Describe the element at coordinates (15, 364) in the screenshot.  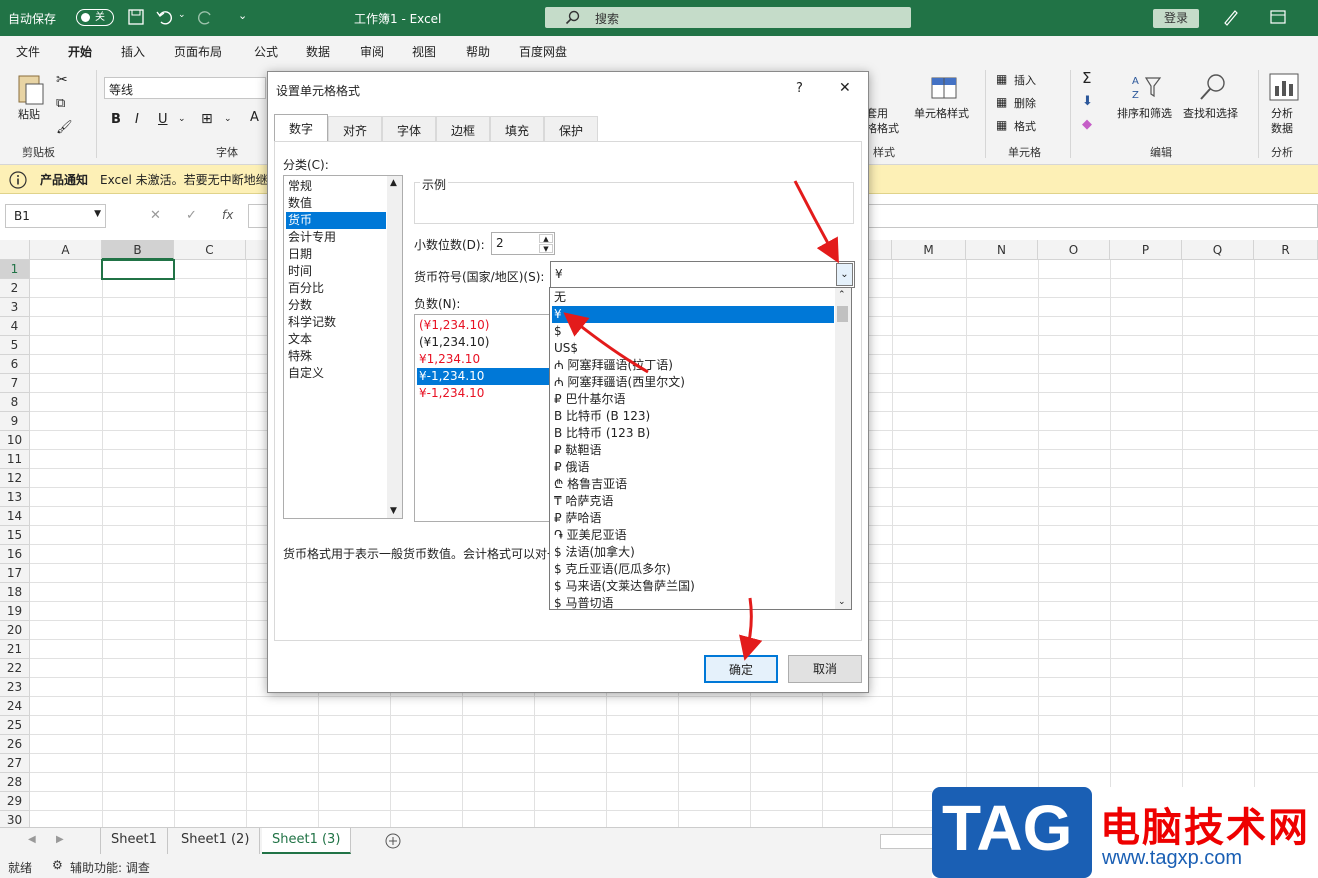
I see `row-header: 6` at that location.